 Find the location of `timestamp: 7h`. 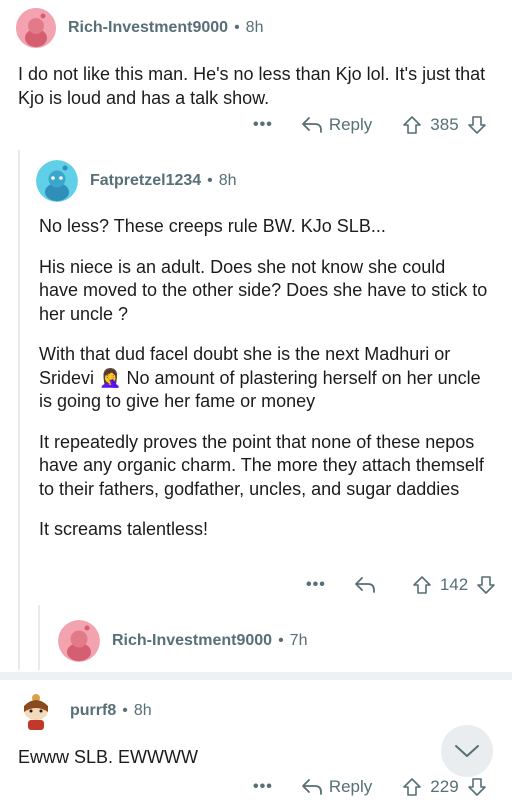

timestamp: 7h is located at coordinates (298, 640).